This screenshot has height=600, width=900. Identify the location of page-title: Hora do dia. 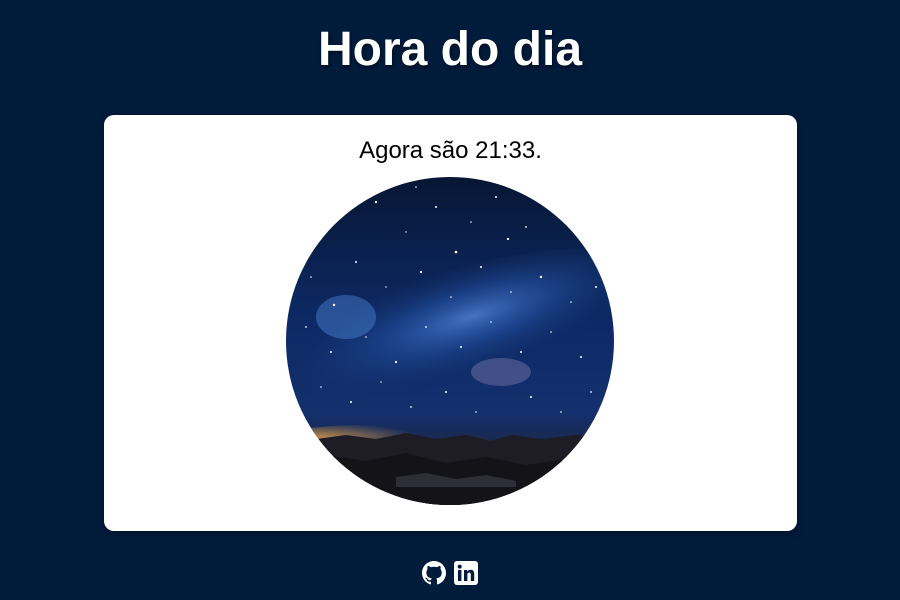
(450, 49).